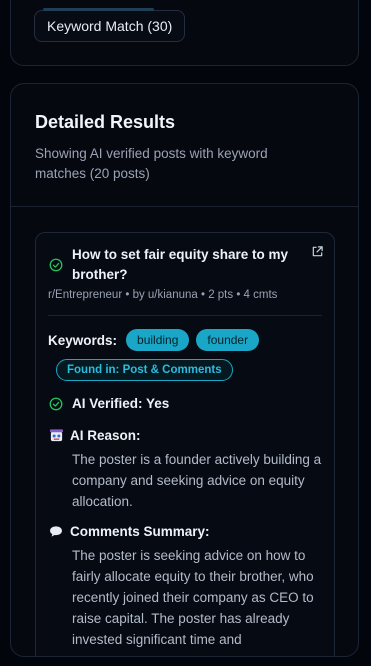 The height and width of the screenshot is (666, 371). Describe the element at coordinates (105, 435) in the screenshot. I see `ai-reason-label: AI Reason:` at that location.